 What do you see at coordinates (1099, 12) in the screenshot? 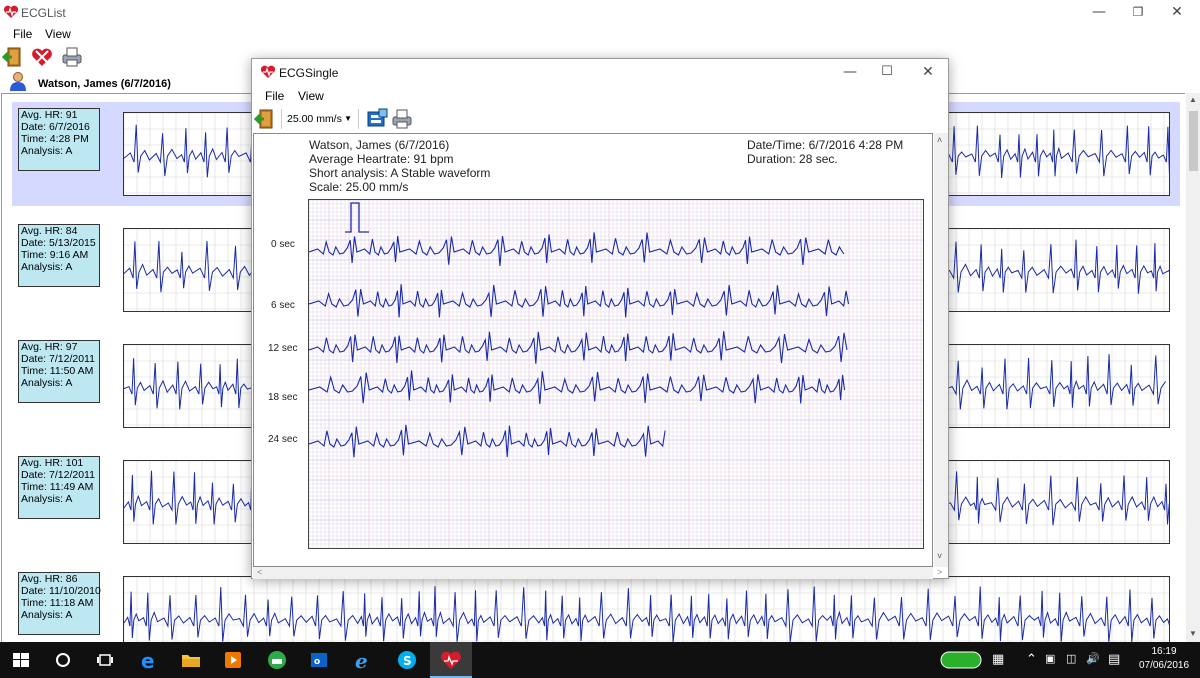
I see `minimize-button: —` at bounding box center [1099, 12].